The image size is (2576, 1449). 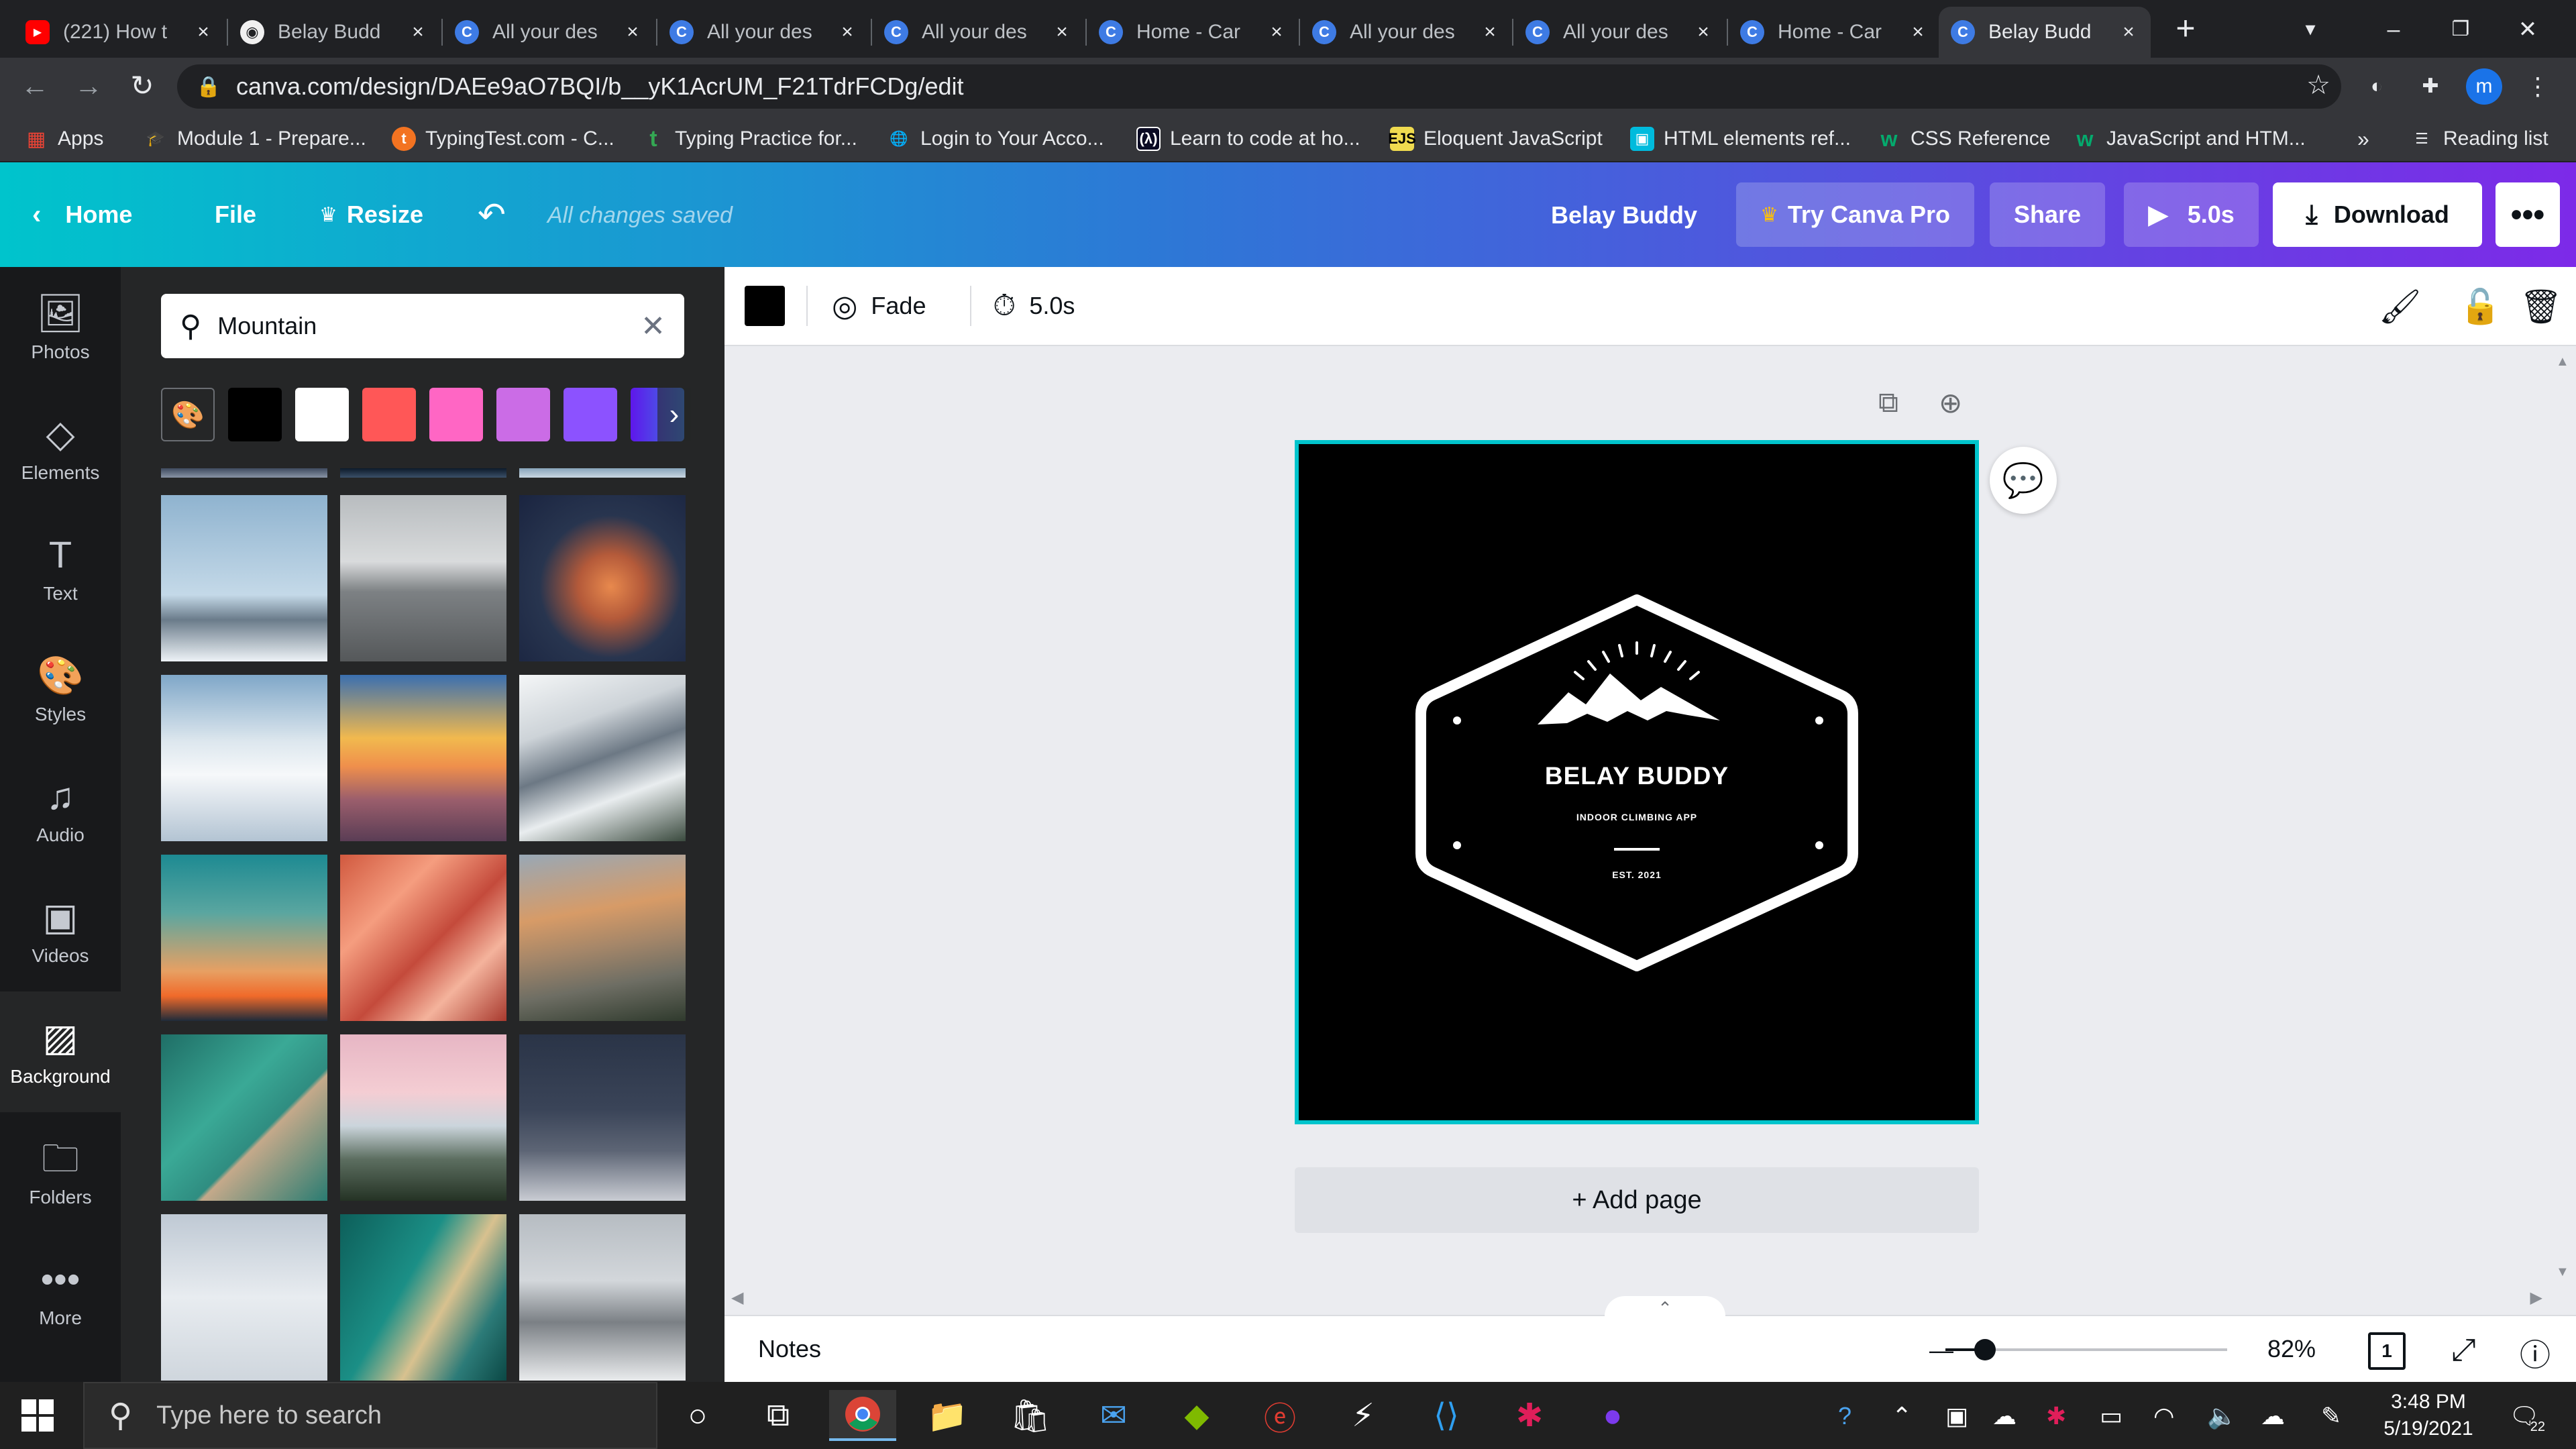 I want to click on onedrive-icon: ☁, so click(x=2004, y=1416).